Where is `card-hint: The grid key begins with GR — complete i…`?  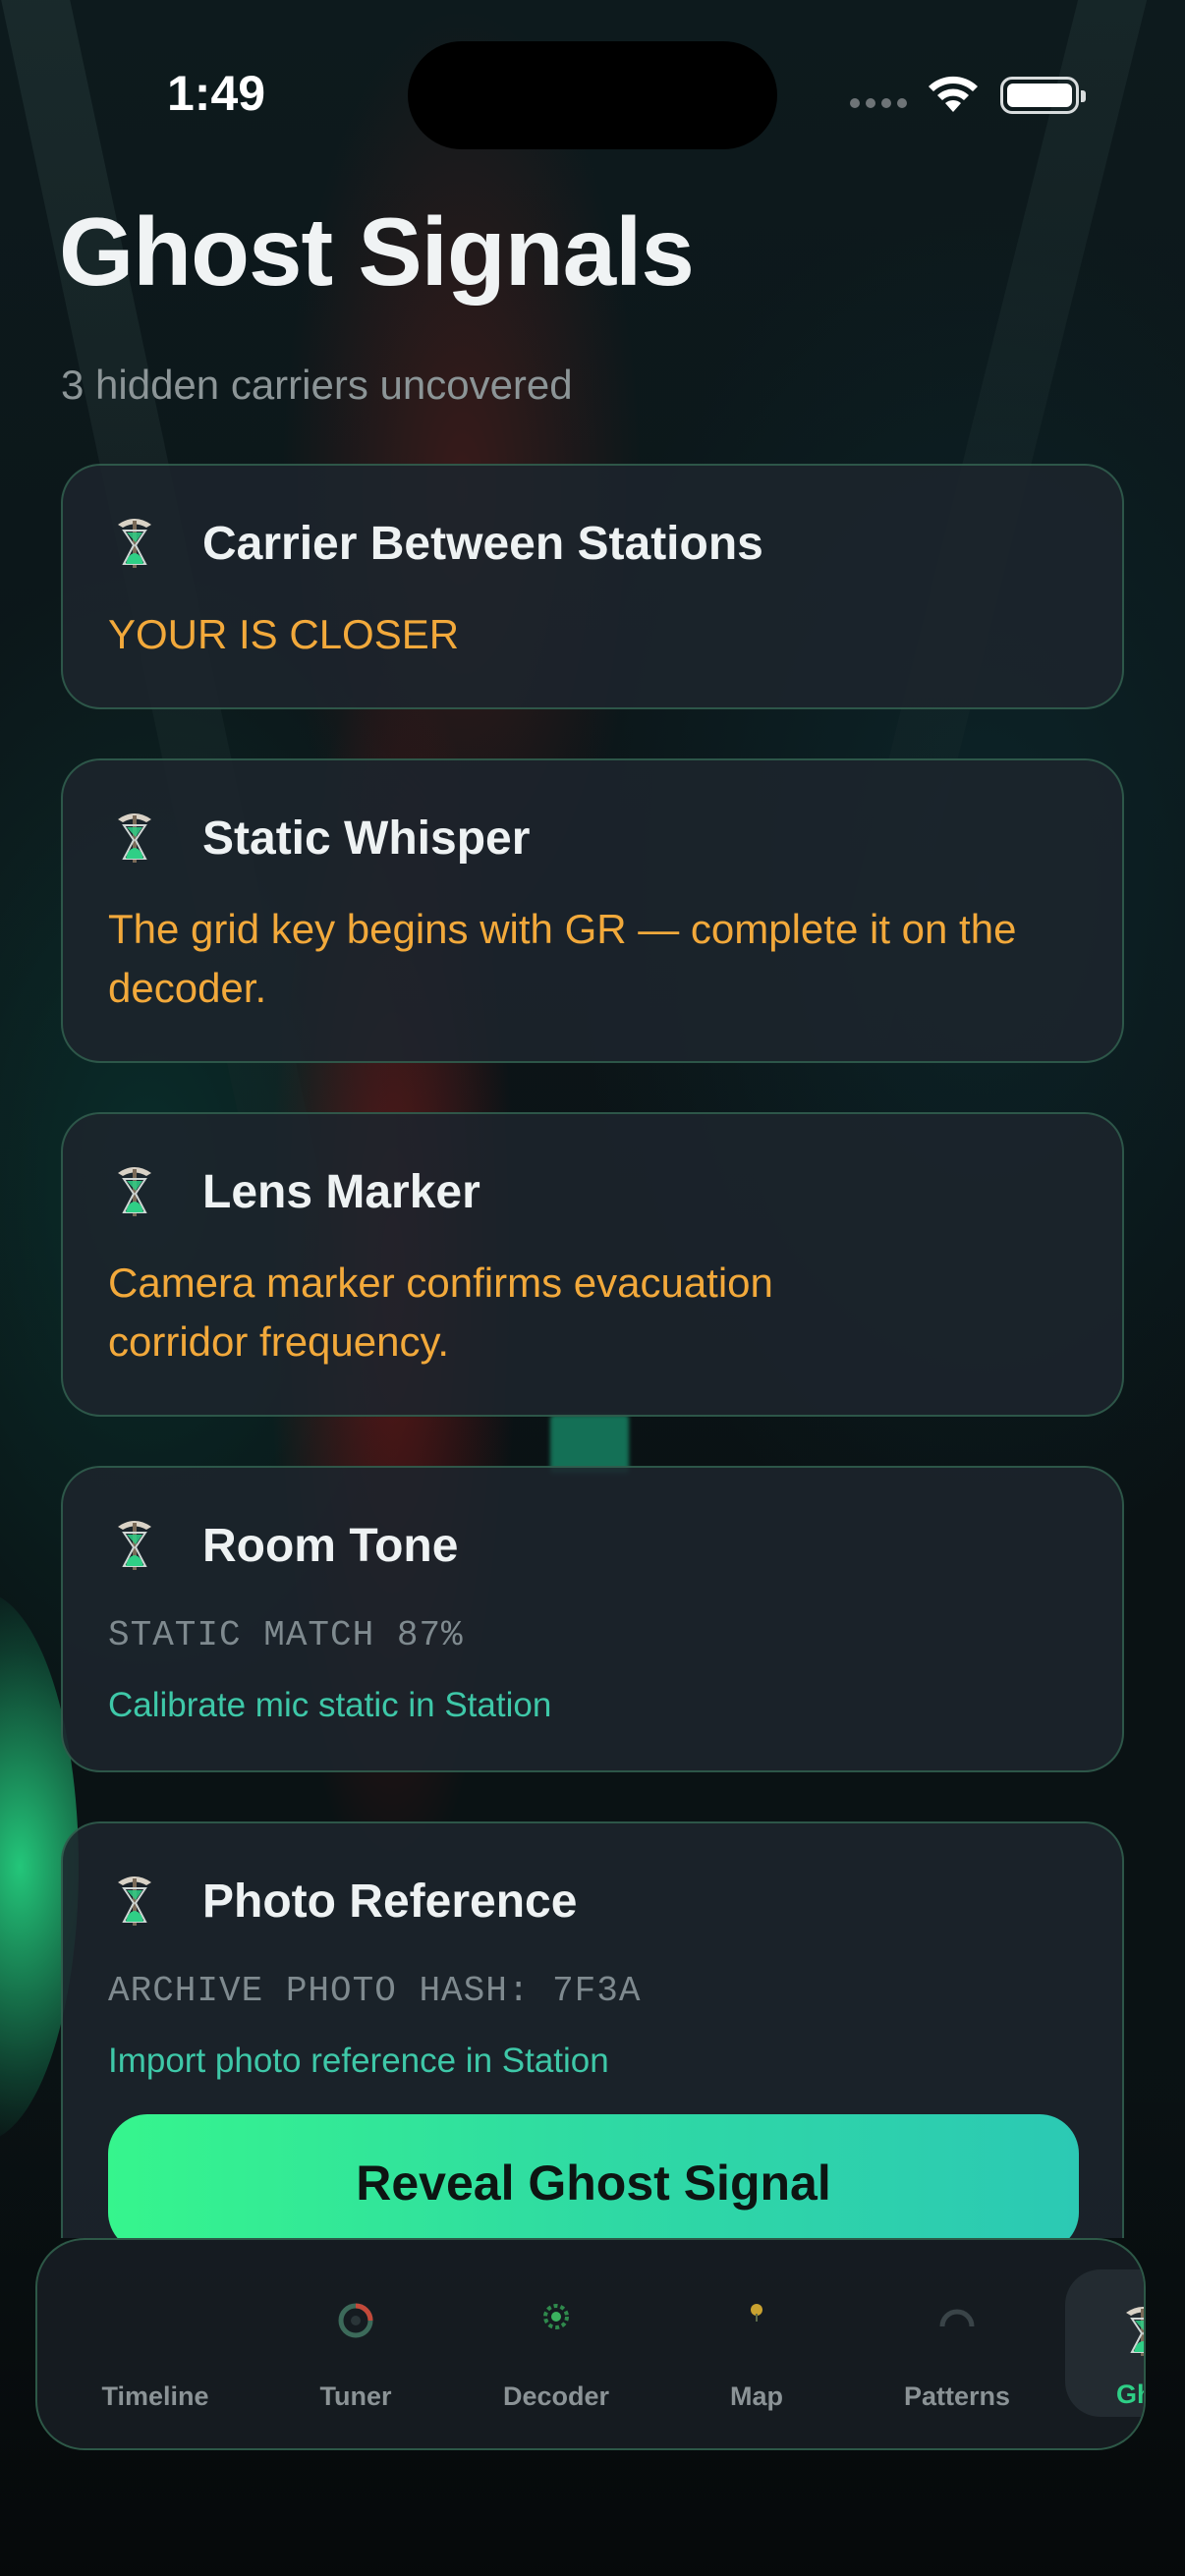 card-hint: The grid key begins with GR — complete i… is located at coordinates (563, 958).